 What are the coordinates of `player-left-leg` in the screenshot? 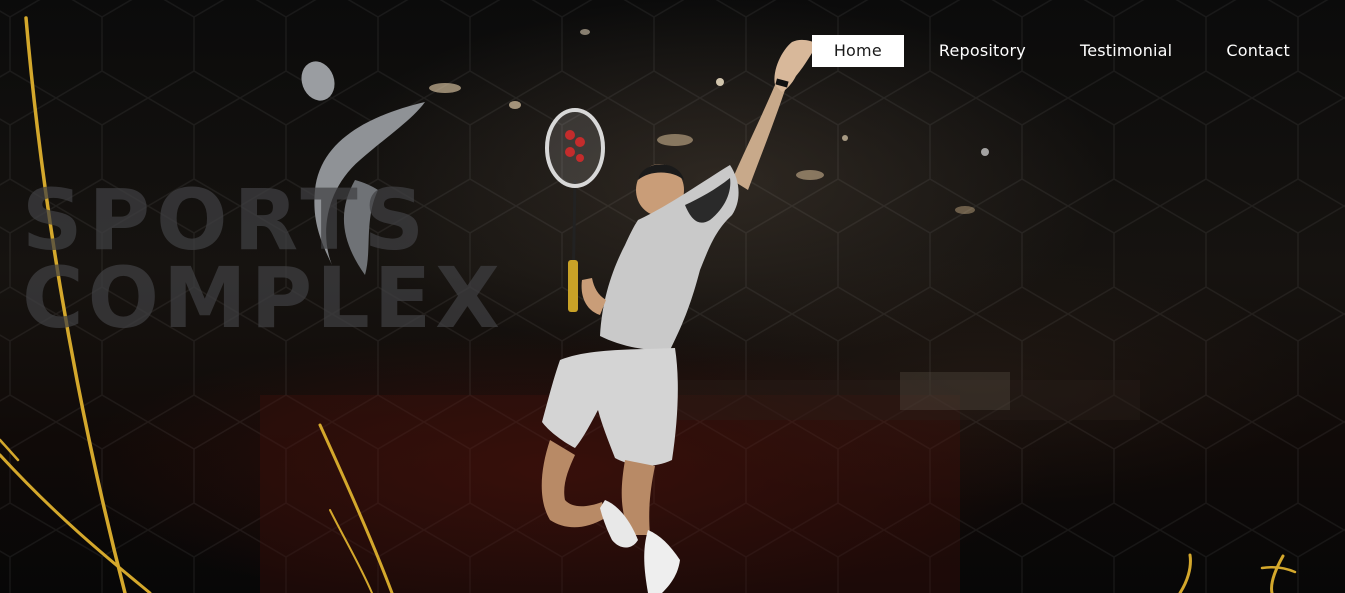 It's located at (573, 484).